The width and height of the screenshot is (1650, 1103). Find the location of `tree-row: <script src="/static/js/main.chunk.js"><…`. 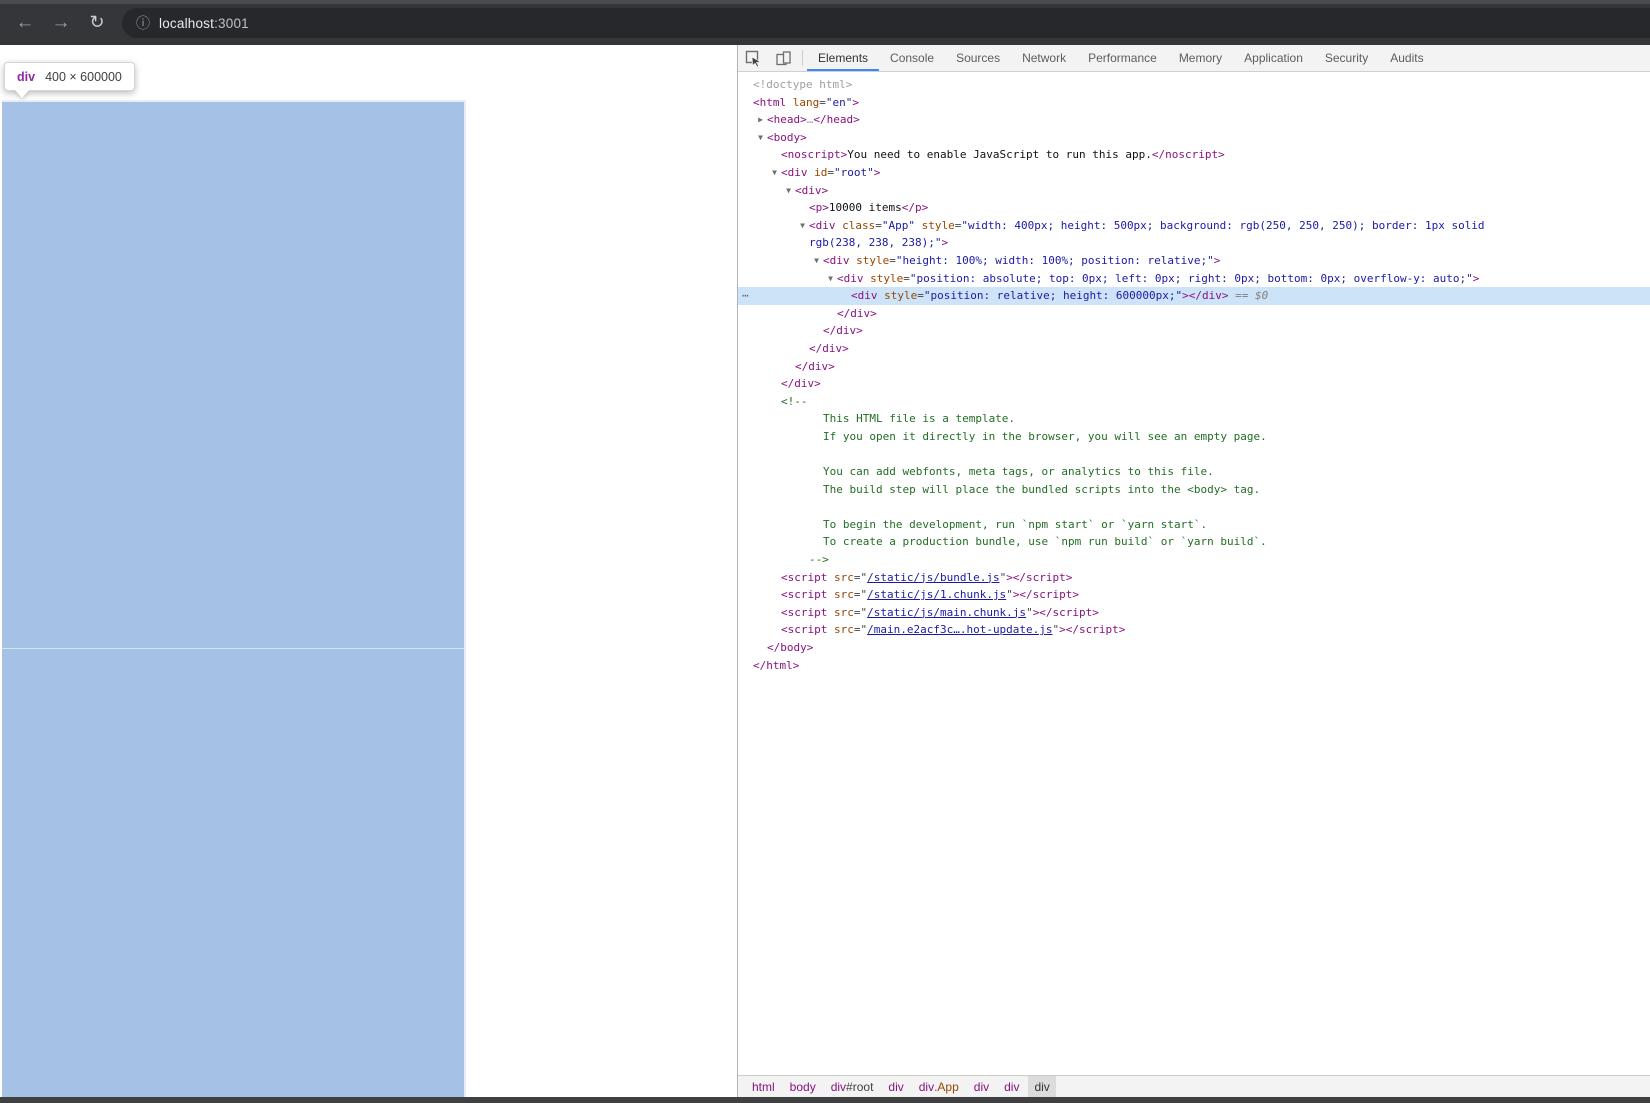

tree-row: <script src="/static/js/main.chunk.js"><… is located at coordinates (1194, 613).